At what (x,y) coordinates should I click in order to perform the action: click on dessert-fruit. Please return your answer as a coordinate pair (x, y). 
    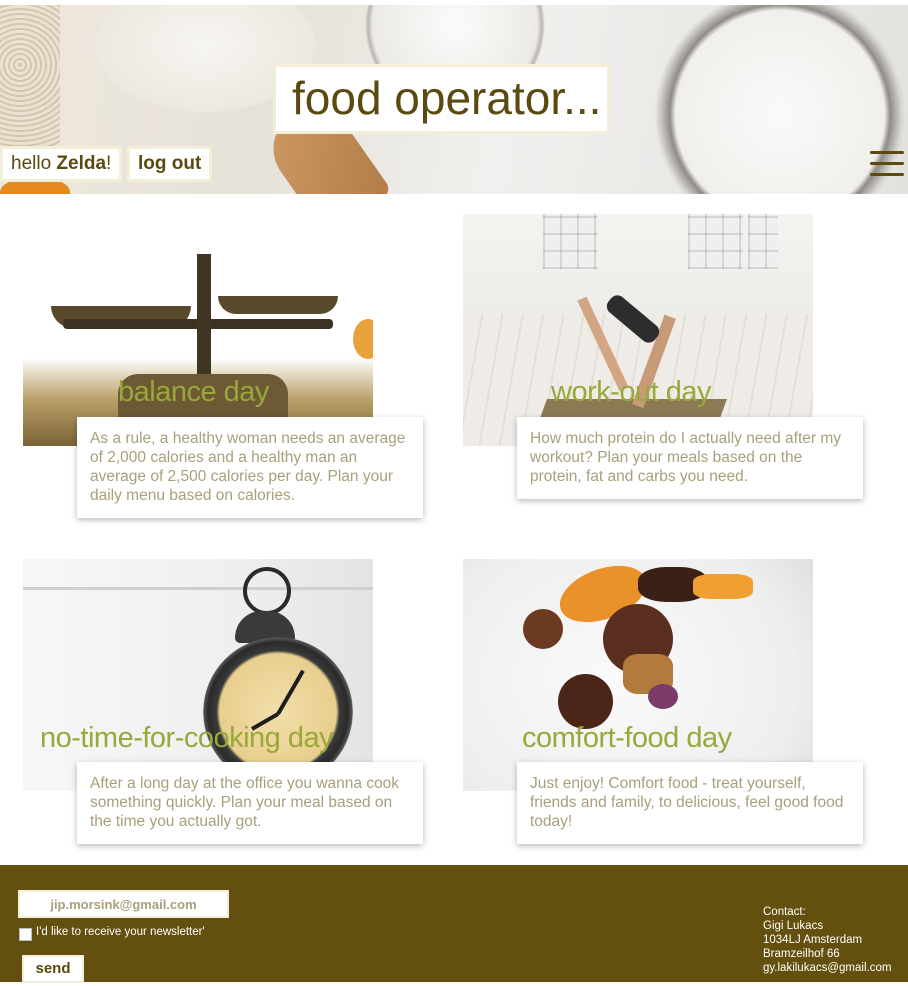
    Looking at the image, I should click on (723, 586).